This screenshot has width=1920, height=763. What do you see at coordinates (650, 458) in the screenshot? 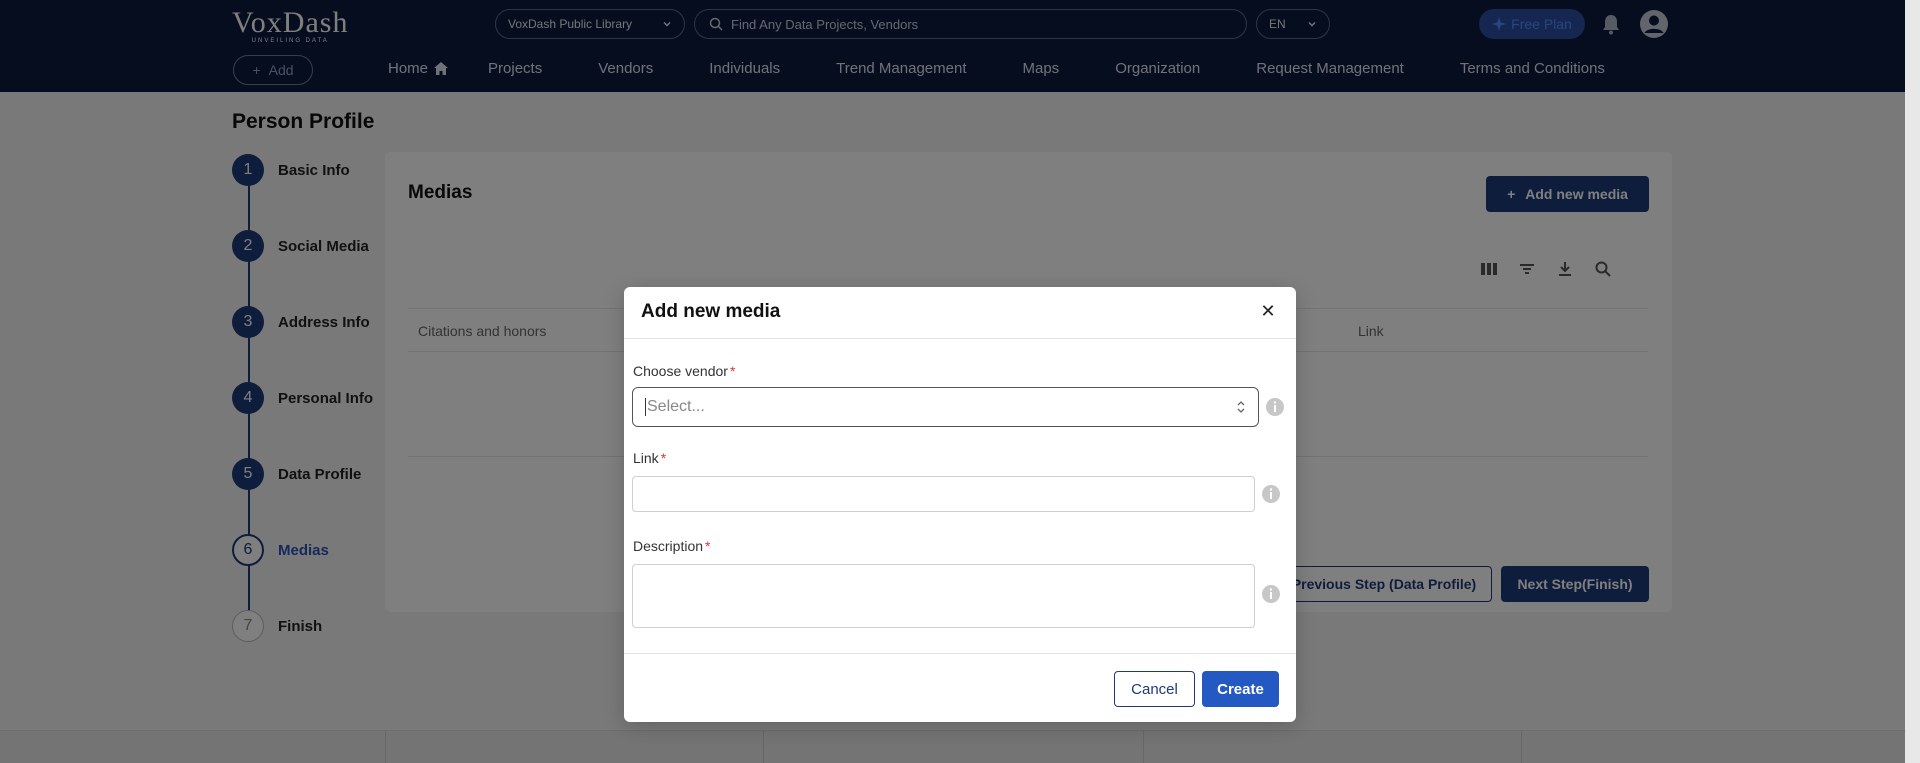
I see `link-label: Link *` at bounding box center [650, 458].